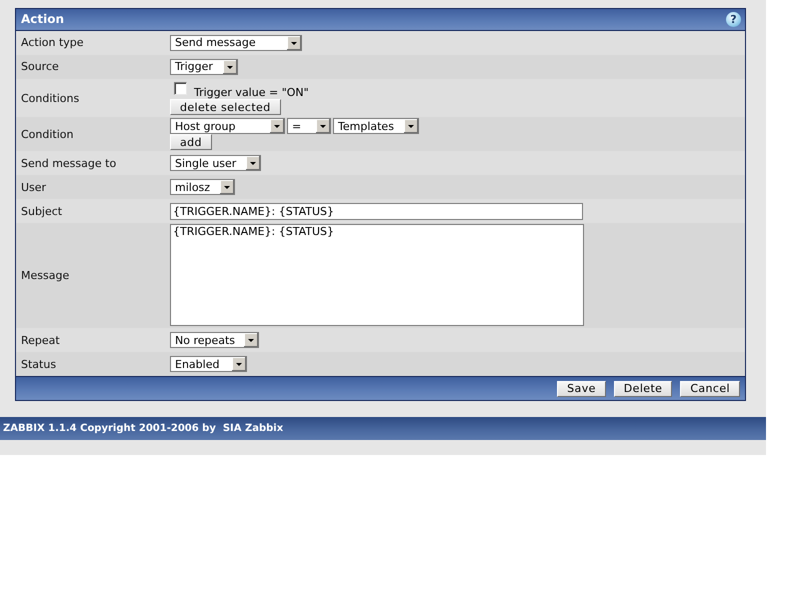 The width and height of the screenshot is (800, 600). Describe the element at coordinates (42, 19) in the screenshot. I see `panel-title: Action` at that location.